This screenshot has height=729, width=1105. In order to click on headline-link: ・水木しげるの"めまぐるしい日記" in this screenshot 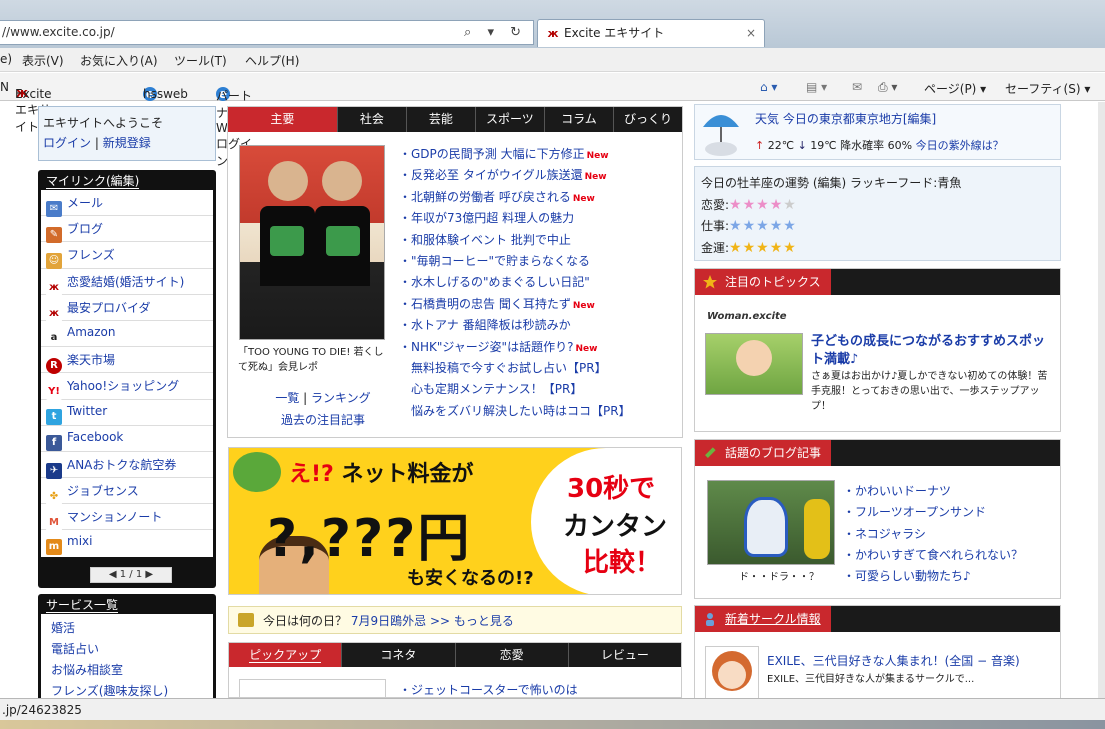, I will do `click(494, 282)`.